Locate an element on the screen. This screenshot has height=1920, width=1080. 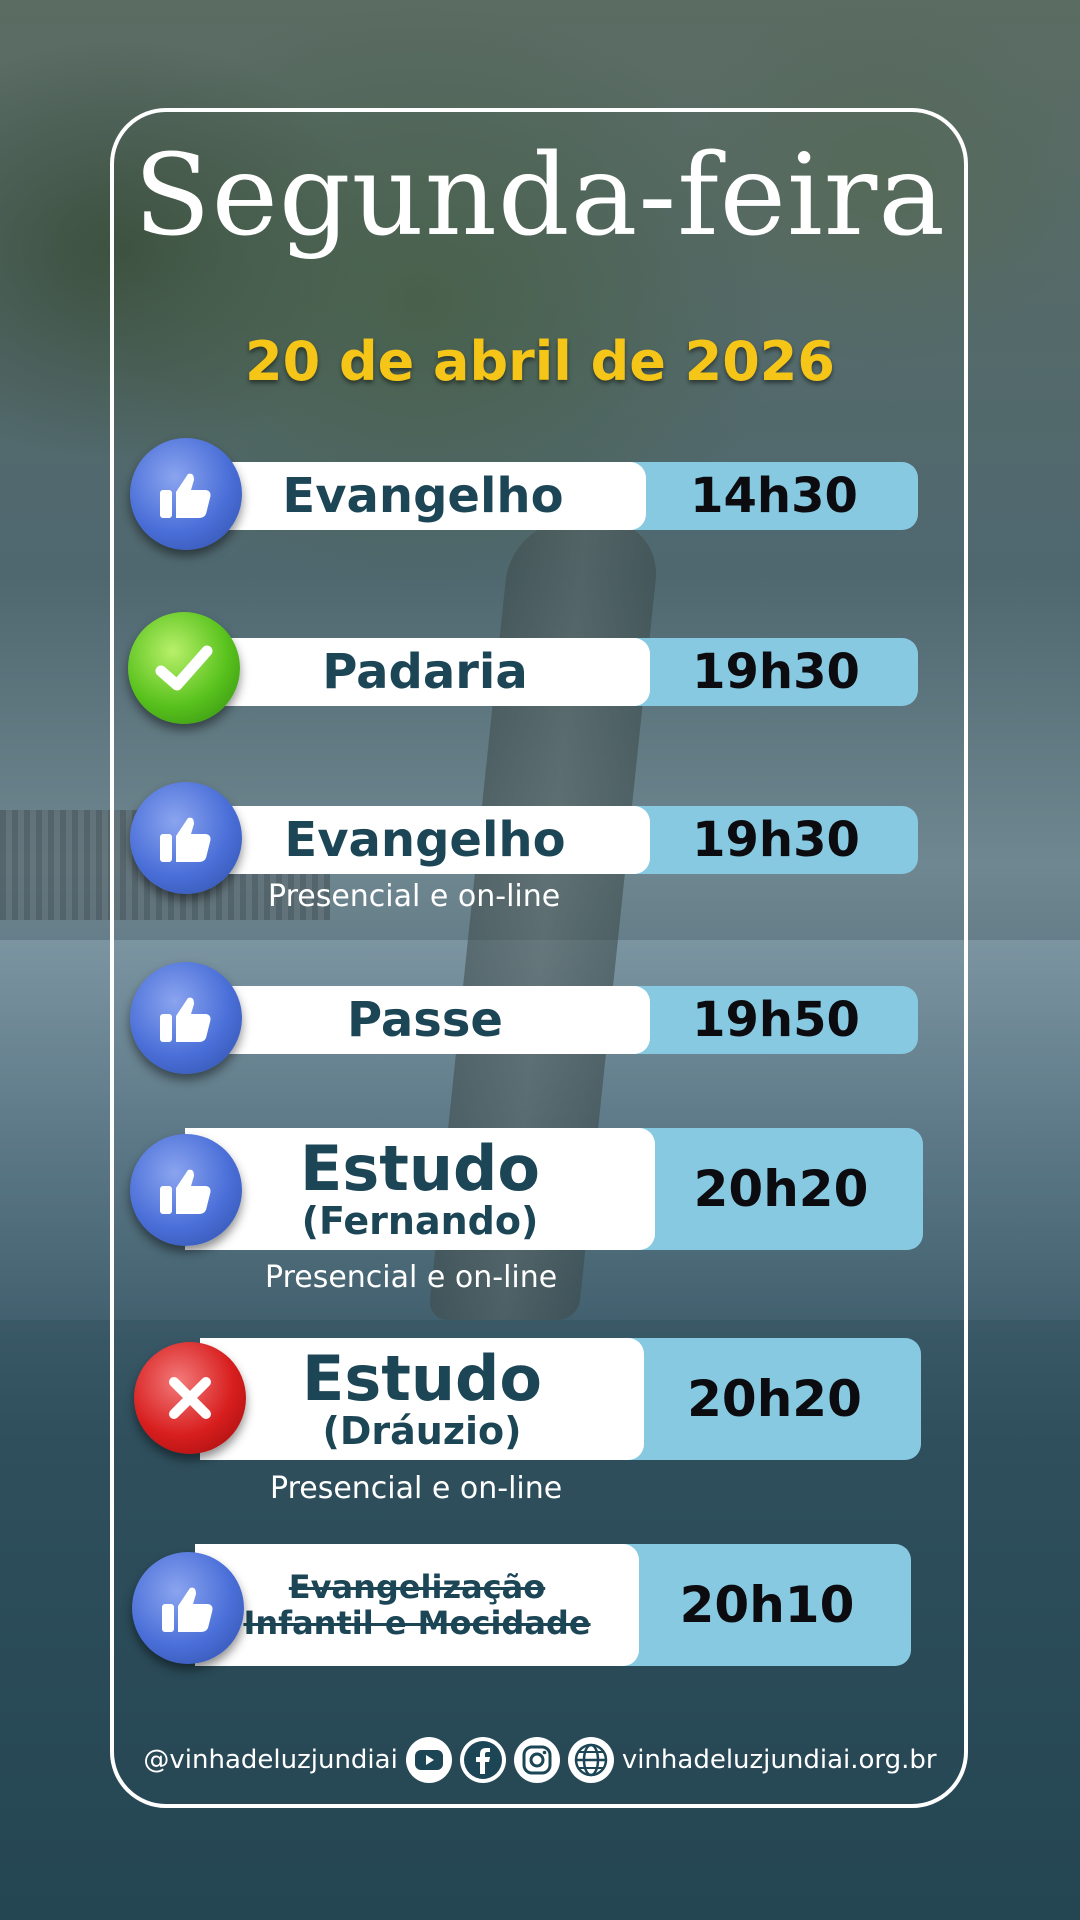
schedule-name-line1: Padaria is located at coordinates (425, 672).